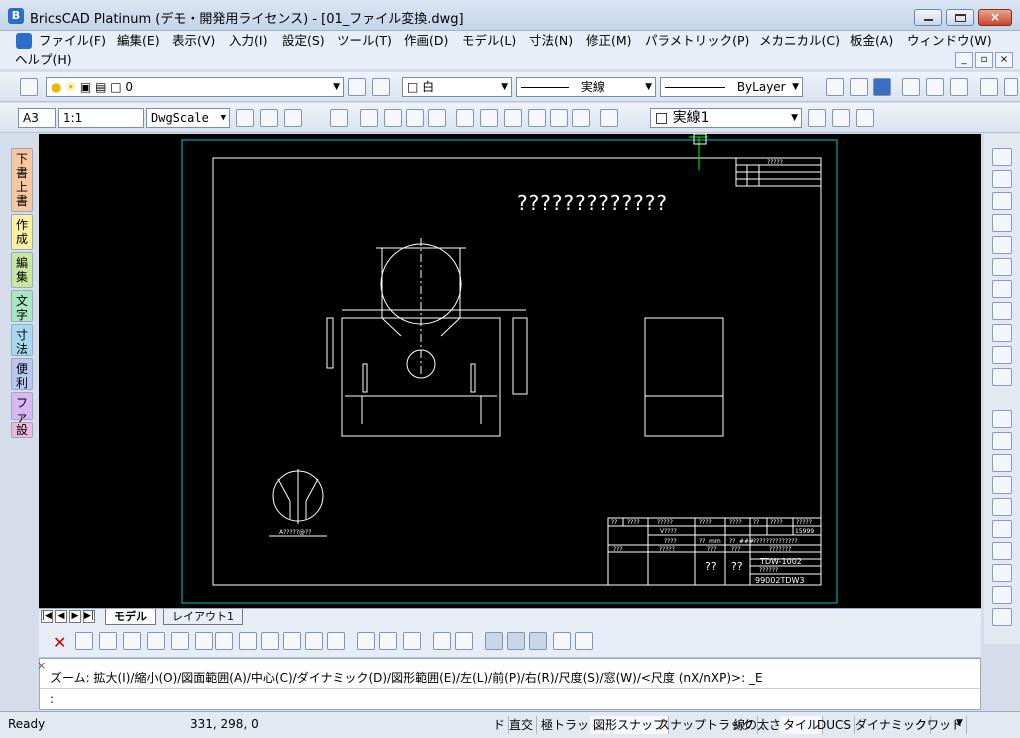 The height and width of the screenshot is (738, 1020). I want to click on text-a-icon, so click(465, 118).